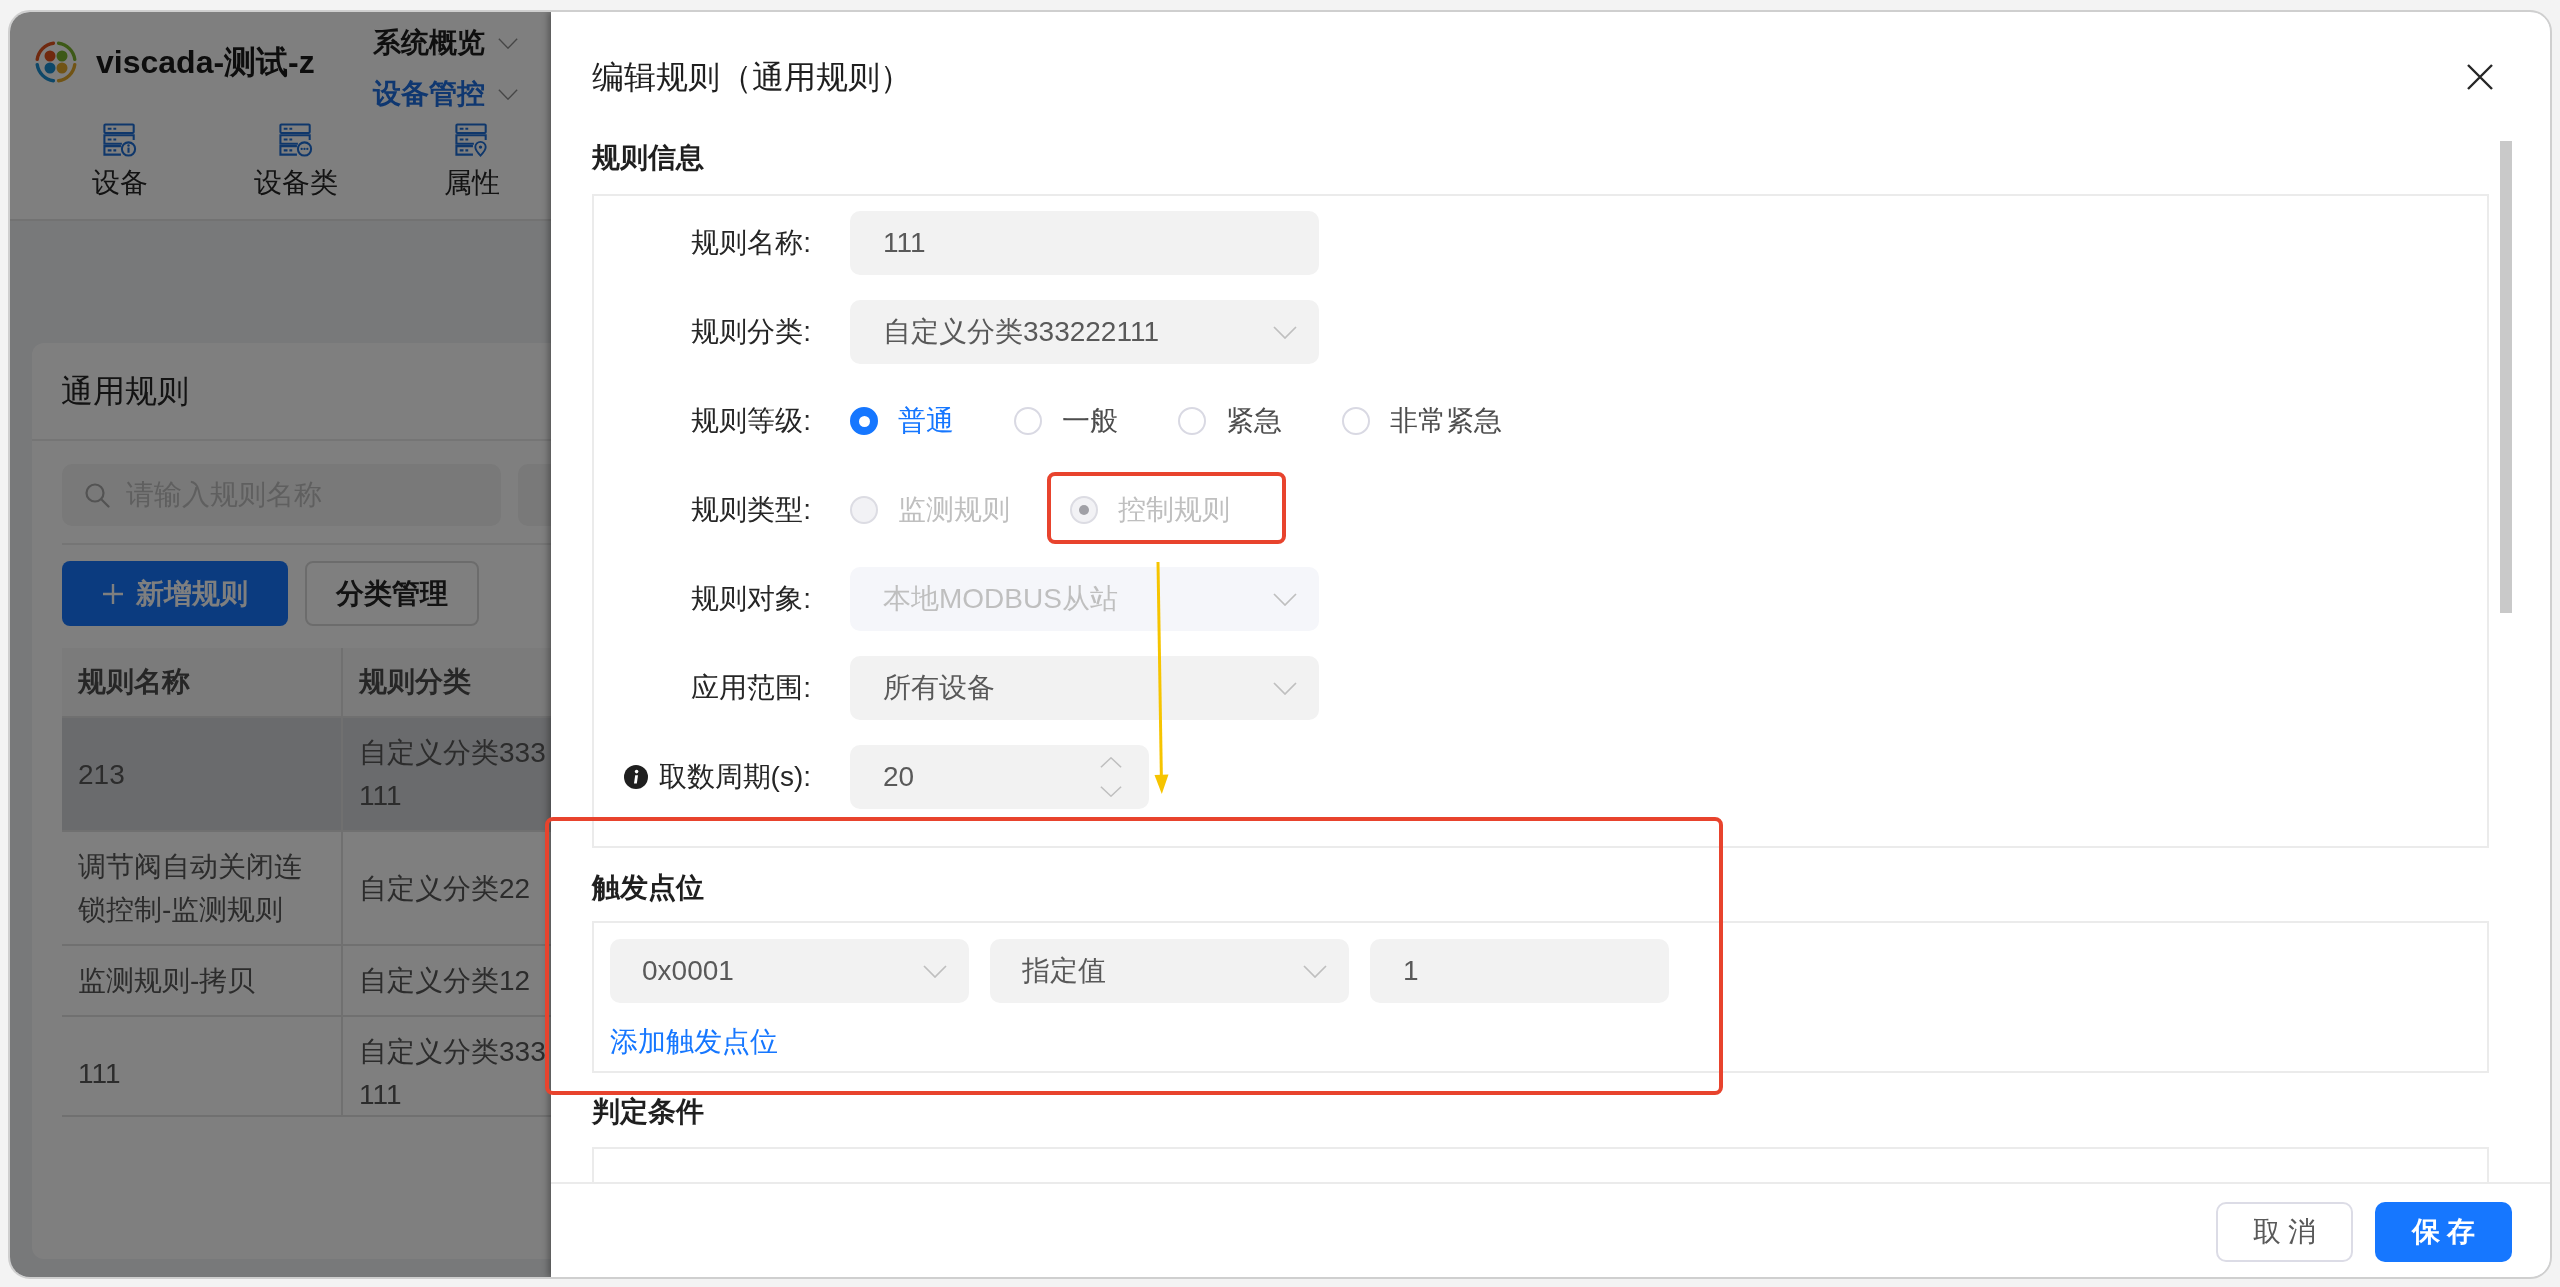 Image resolution: width=2560 pixels, height=1287 pixels. What do you see at coordinates (175, 593) in the screenshot?
I see `add-rule-button: 新增规则` at bounding box center [175, 593].